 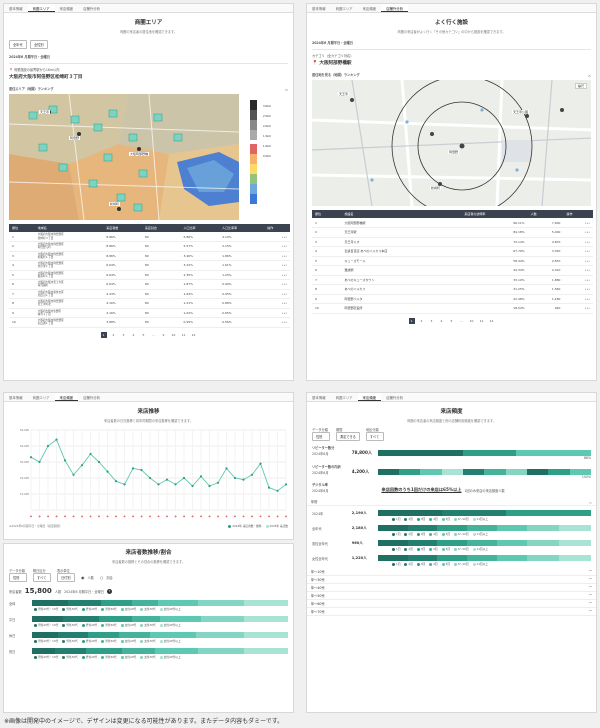 What do you see at coordinates (149, 313) in the screenshot?
I see `table-row: 9 大阪府大阪市生野区 林寺１丁目 4.16% 80 1.02% 0.65% •••` at bounding box center [149, 313].